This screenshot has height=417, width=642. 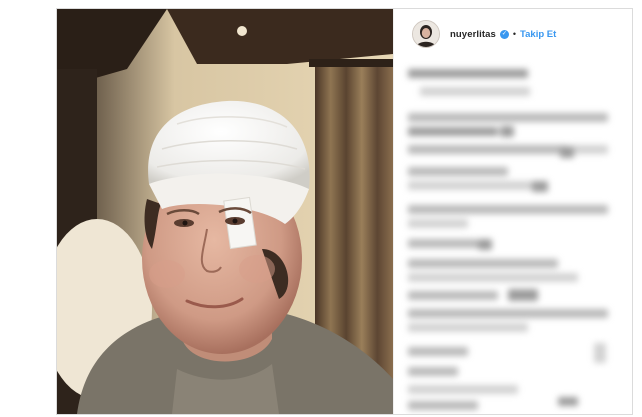 What do you see at coordinates (504, 34) in the screenshot?
I see `verified-badge-icon: ✓` at bounding box center [504, 34].